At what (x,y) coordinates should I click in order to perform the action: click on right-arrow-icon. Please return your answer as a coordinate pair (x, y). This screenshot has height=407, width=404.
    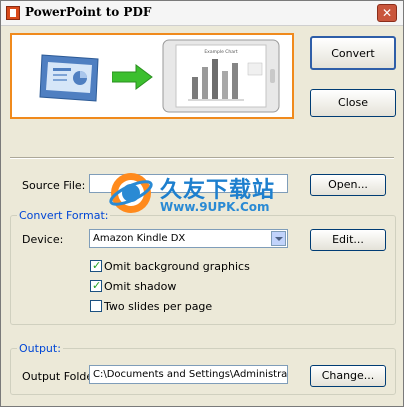
    Looking at the image, I should click on (132, 77).